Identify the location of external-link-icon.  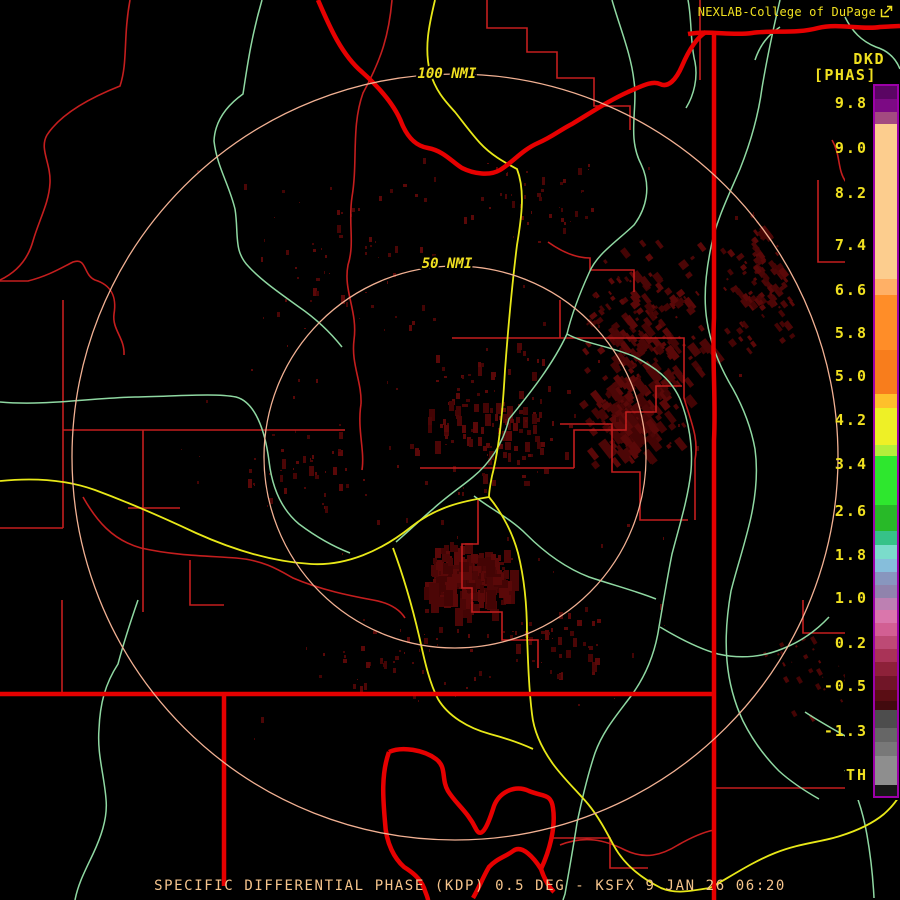
(886, 11).